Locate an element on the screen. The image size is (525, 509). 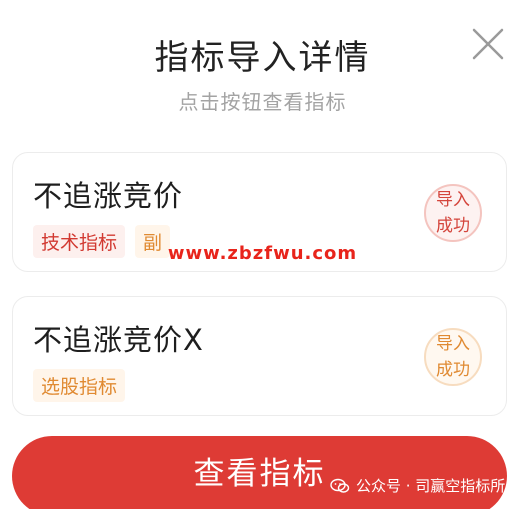
indicator-name: 不追涨竞价 is located at coordinates (108, 196).